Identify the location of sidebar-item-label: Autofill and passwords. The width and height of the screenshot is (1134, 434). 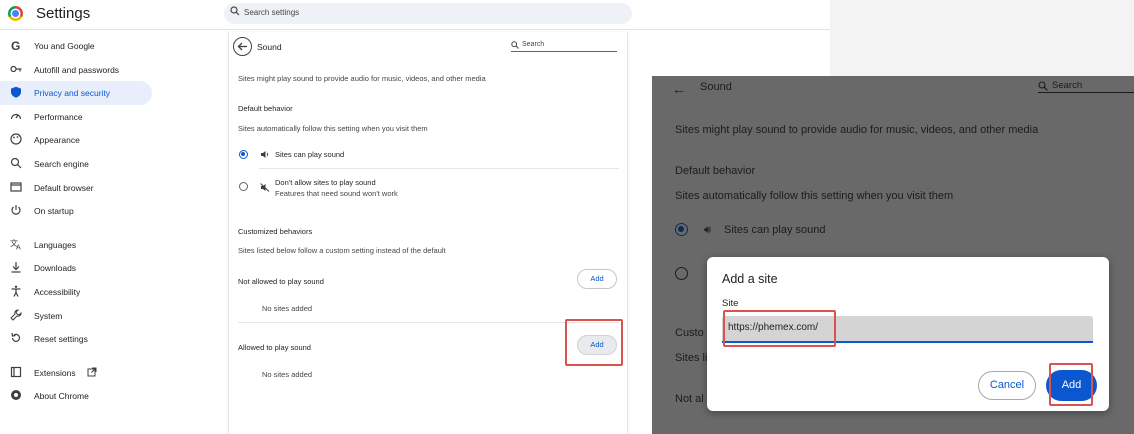
(77, 69).